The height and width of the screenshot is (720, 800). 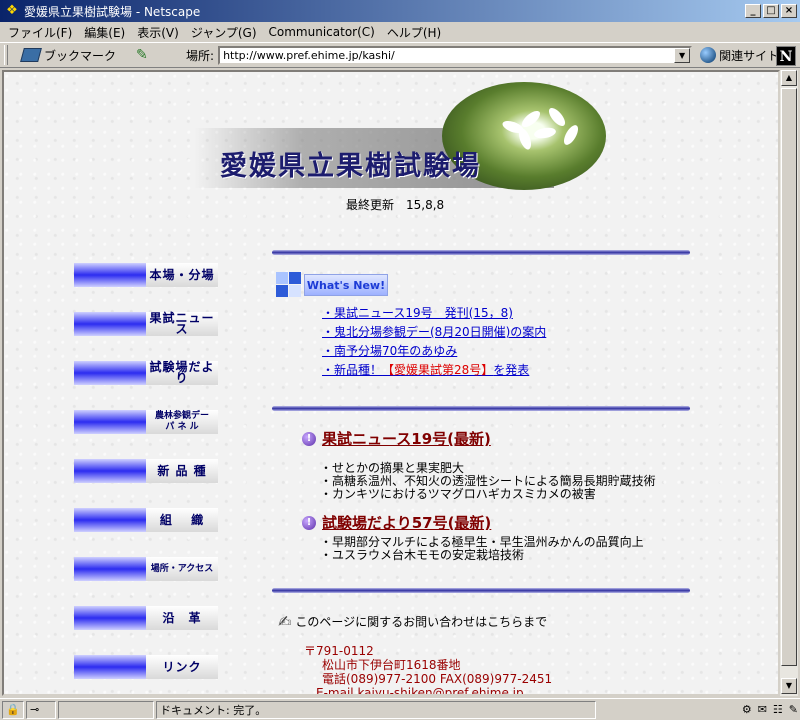 I want to click on scroll-down-icon: ▼, so click(x=789, y=686).